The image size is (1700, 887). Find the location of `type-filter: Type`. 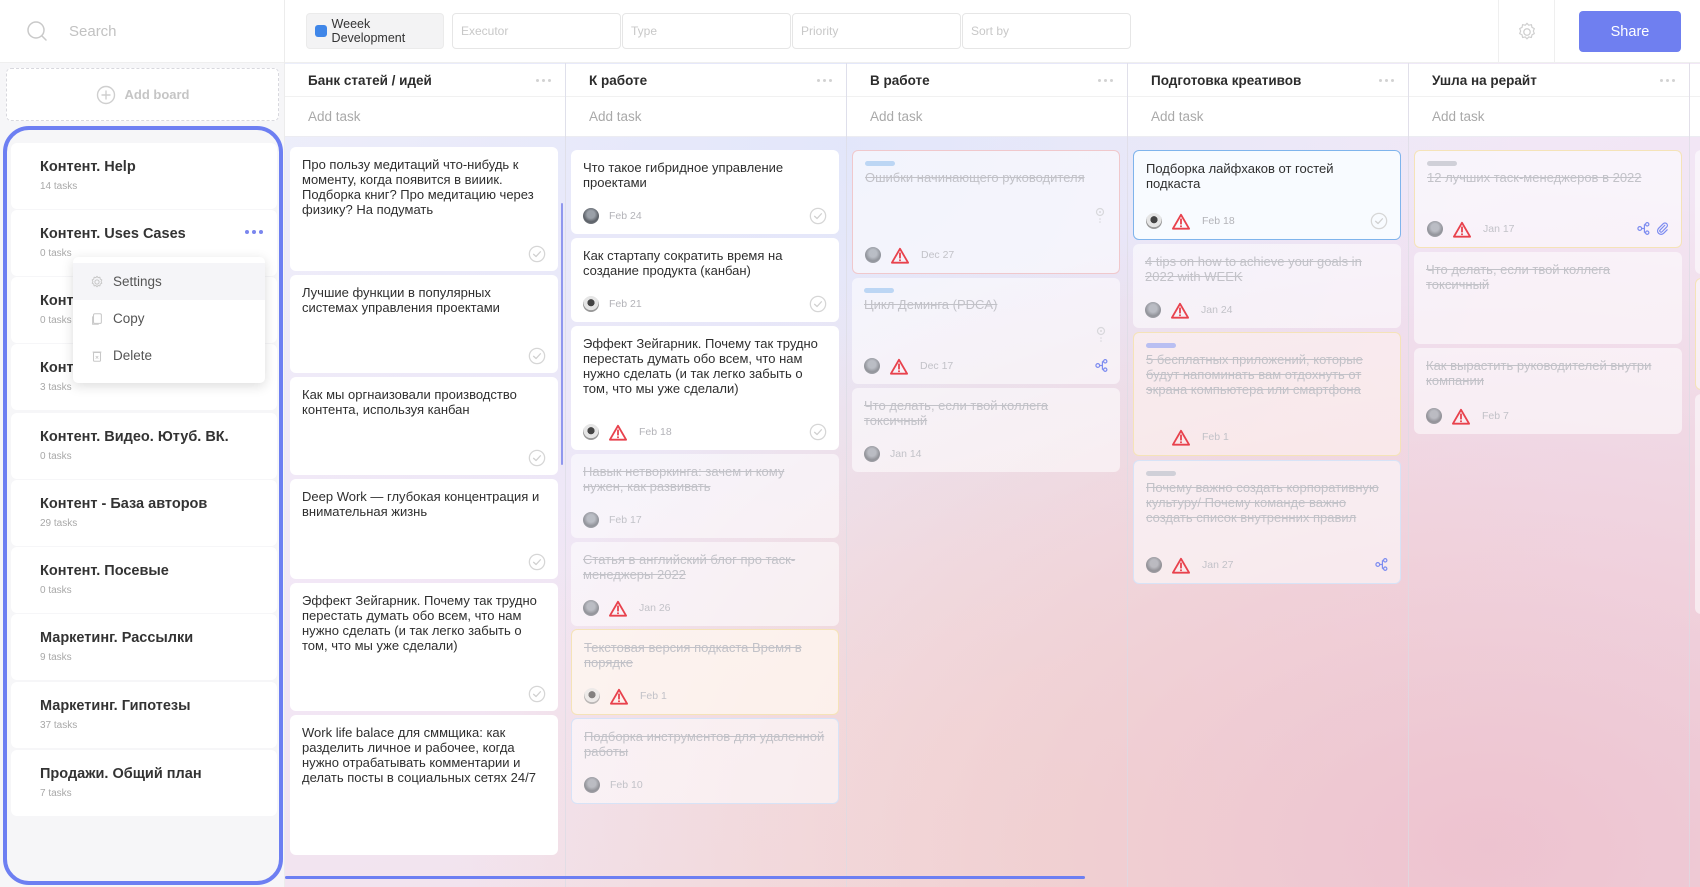

type-filter: Type is located at coordinates (706, 31).